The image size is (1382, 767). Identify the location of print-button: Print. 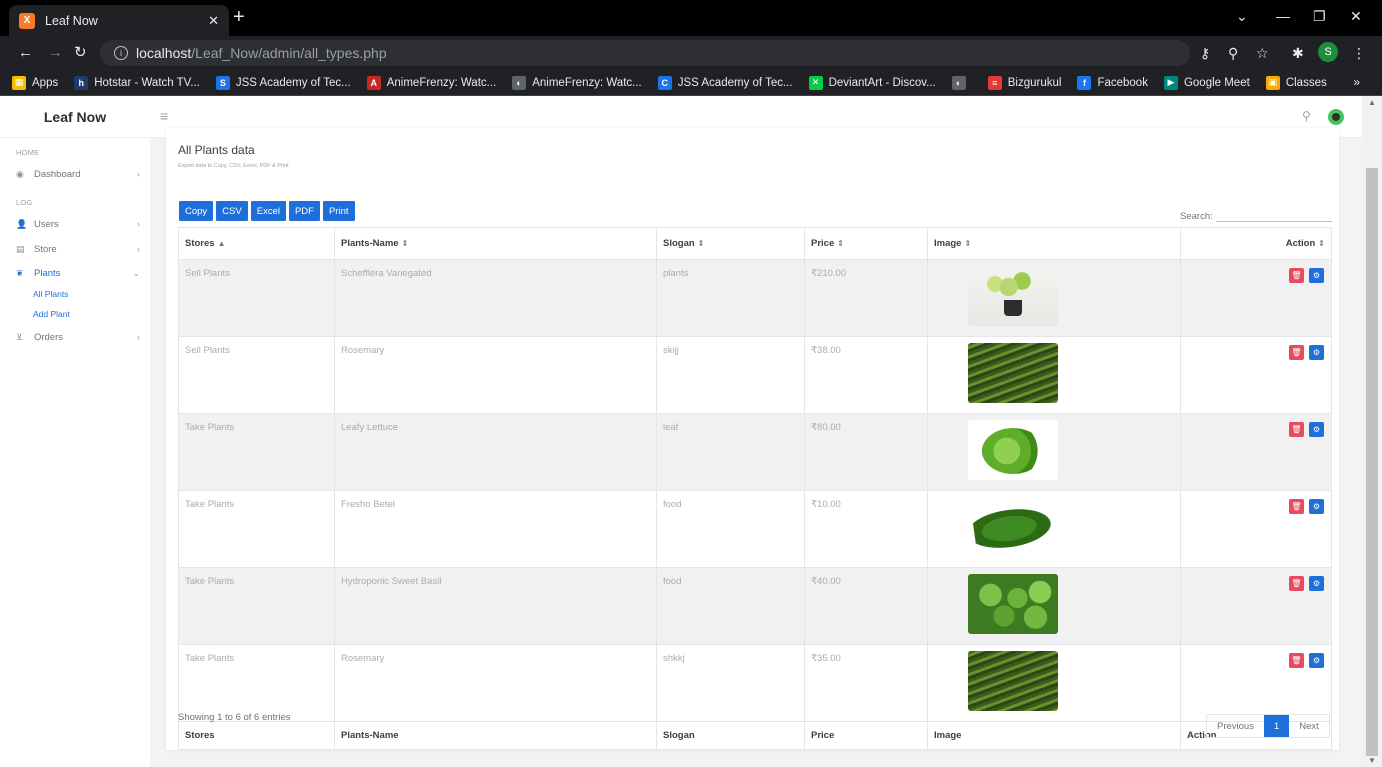
(338, 211).